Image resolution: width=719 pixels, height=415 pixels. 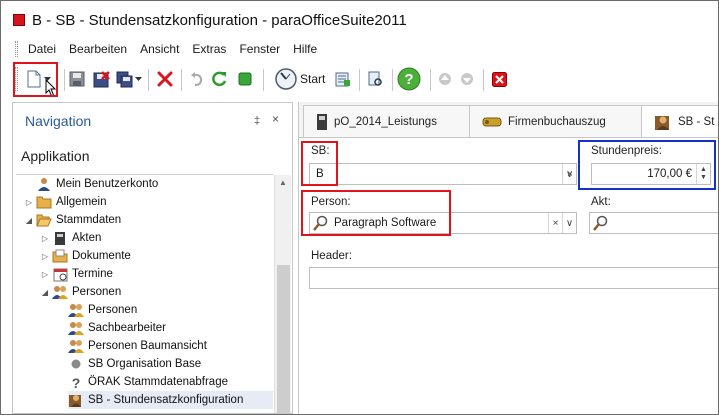 I want to click on tab-sb-stundensatzkonfiguration: SB - St, so click(x=679, y=121).